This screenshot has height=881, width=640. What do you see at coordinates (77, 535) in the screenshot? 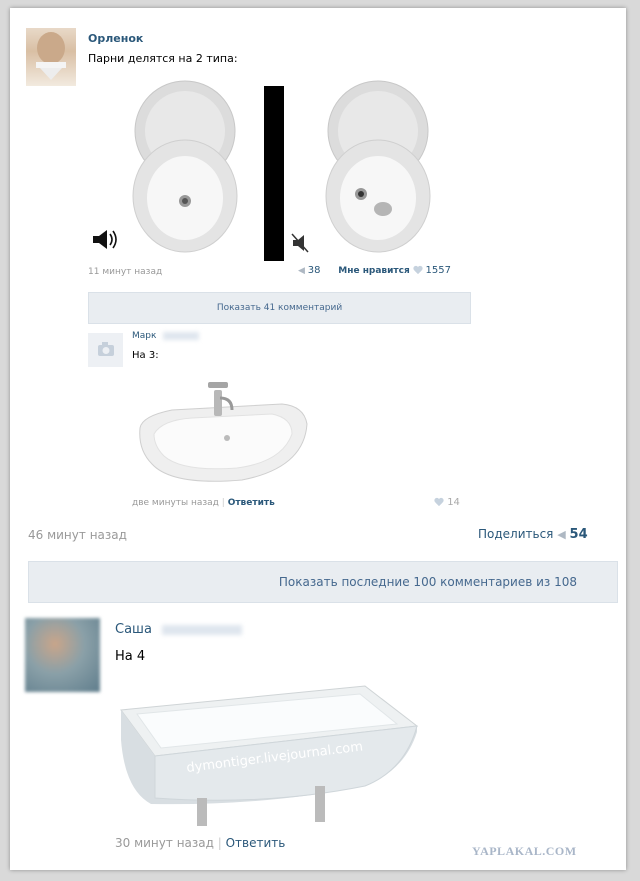
I see `outer-post-time: 46 минут назад` at bounding box center [77, 535].